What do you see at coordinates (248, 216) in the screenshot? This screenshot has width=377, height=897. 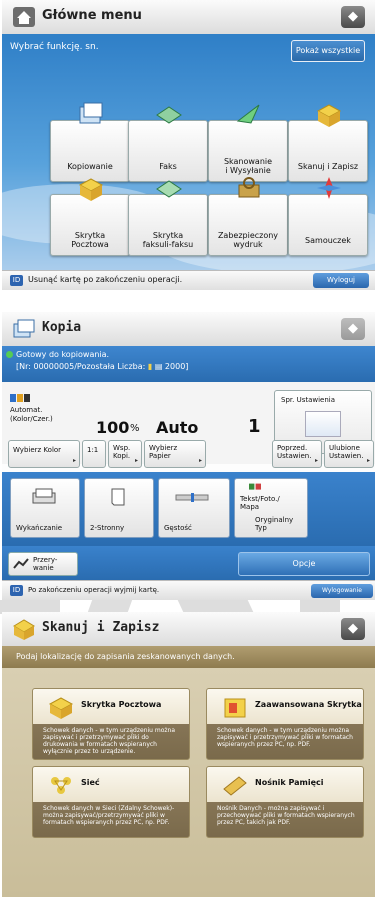 I see `secure-print-button: Zabezpieczony wydruk` at bounding box center [248, 216].